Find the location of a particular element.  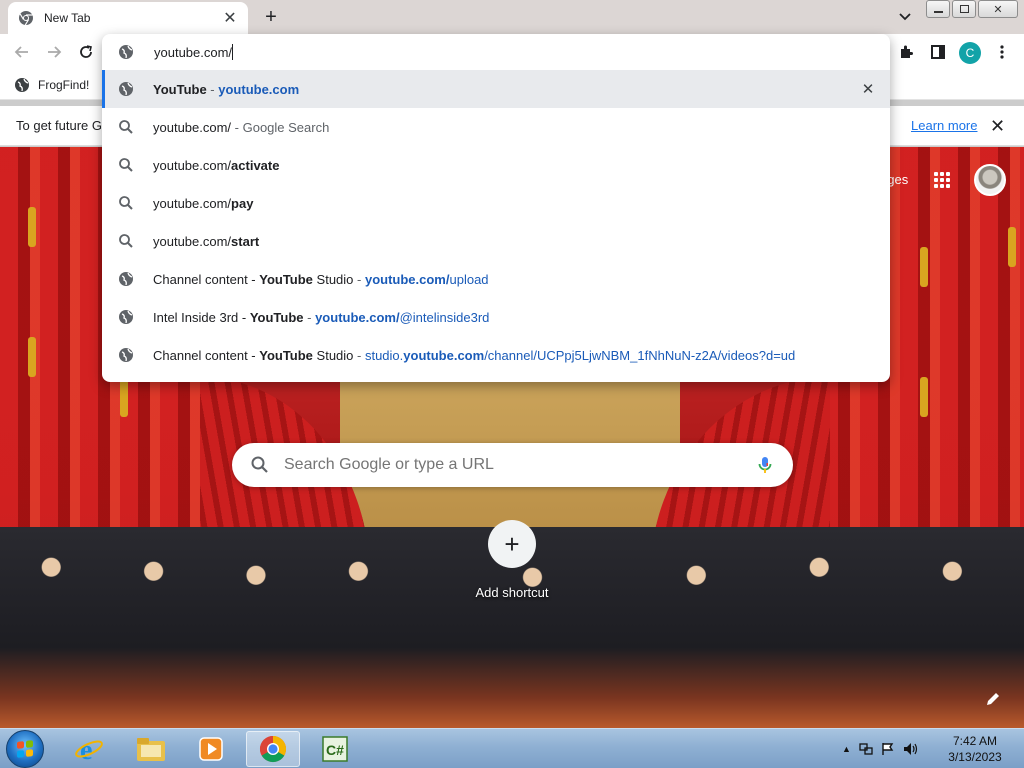

svg-text: e is located at coordinates (86, 749).